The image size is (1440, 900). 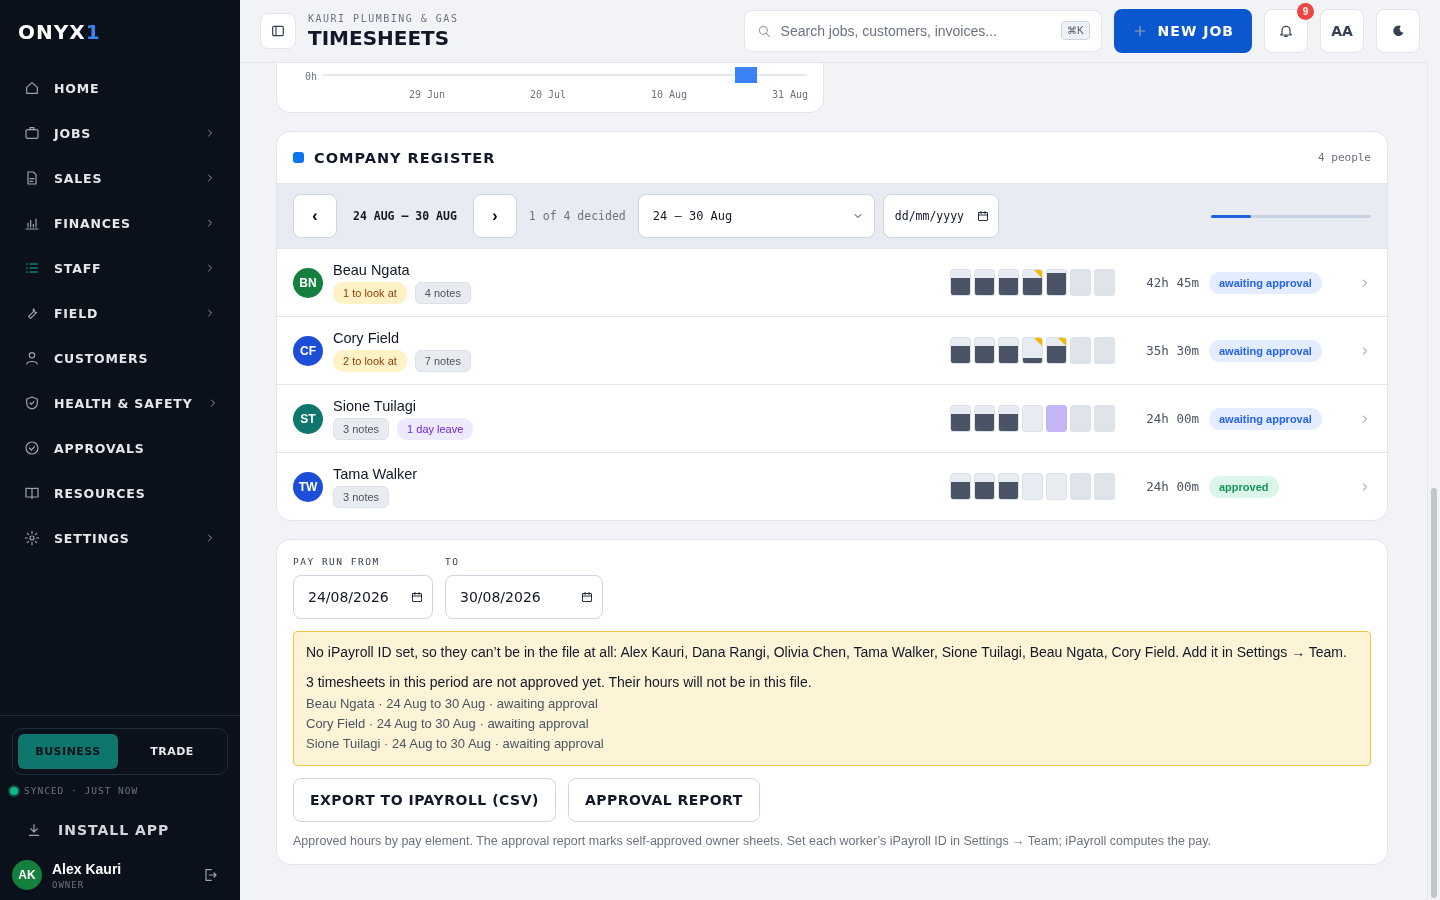 What do you see at coordinates (120, 493) in the screenshot?
I see `nav-item: RESOURCES` at bounding box center [120, 493].